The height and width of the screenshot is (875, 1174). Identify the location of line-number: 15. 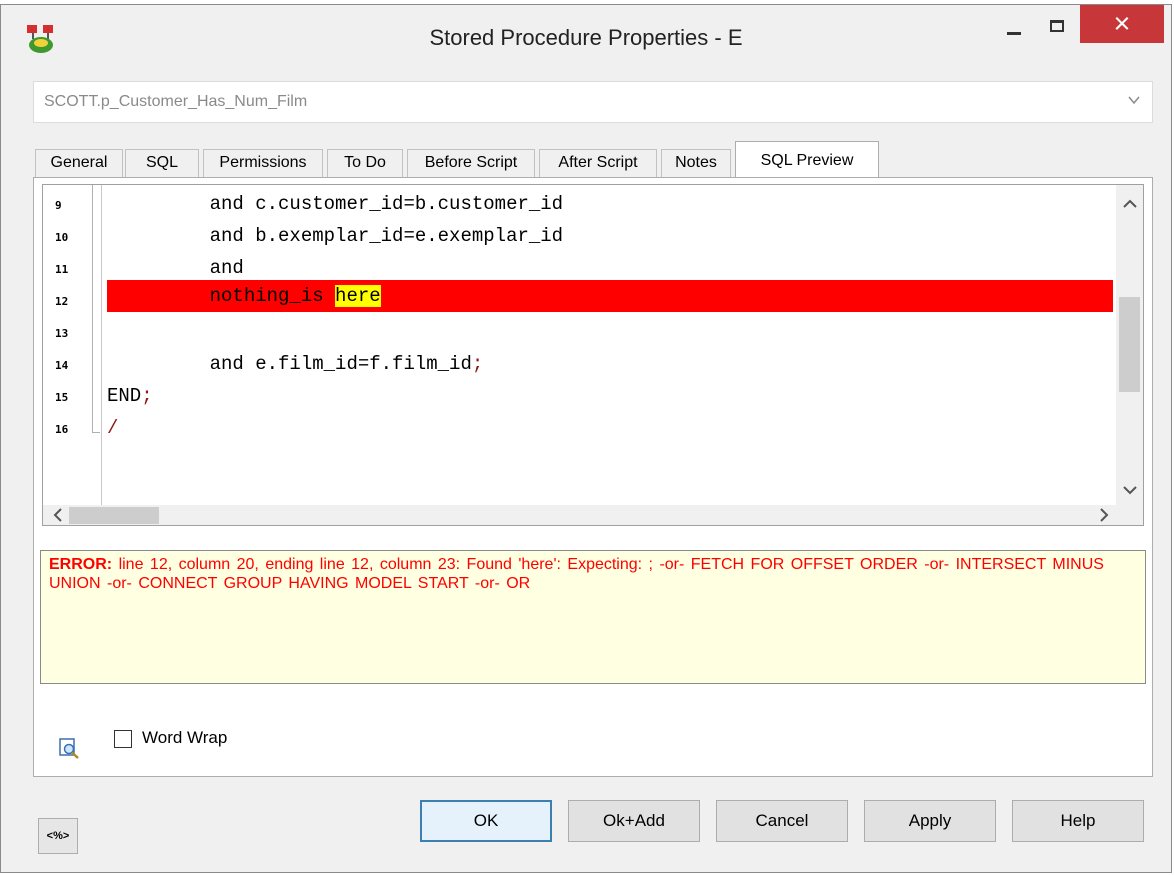
(62, 397).